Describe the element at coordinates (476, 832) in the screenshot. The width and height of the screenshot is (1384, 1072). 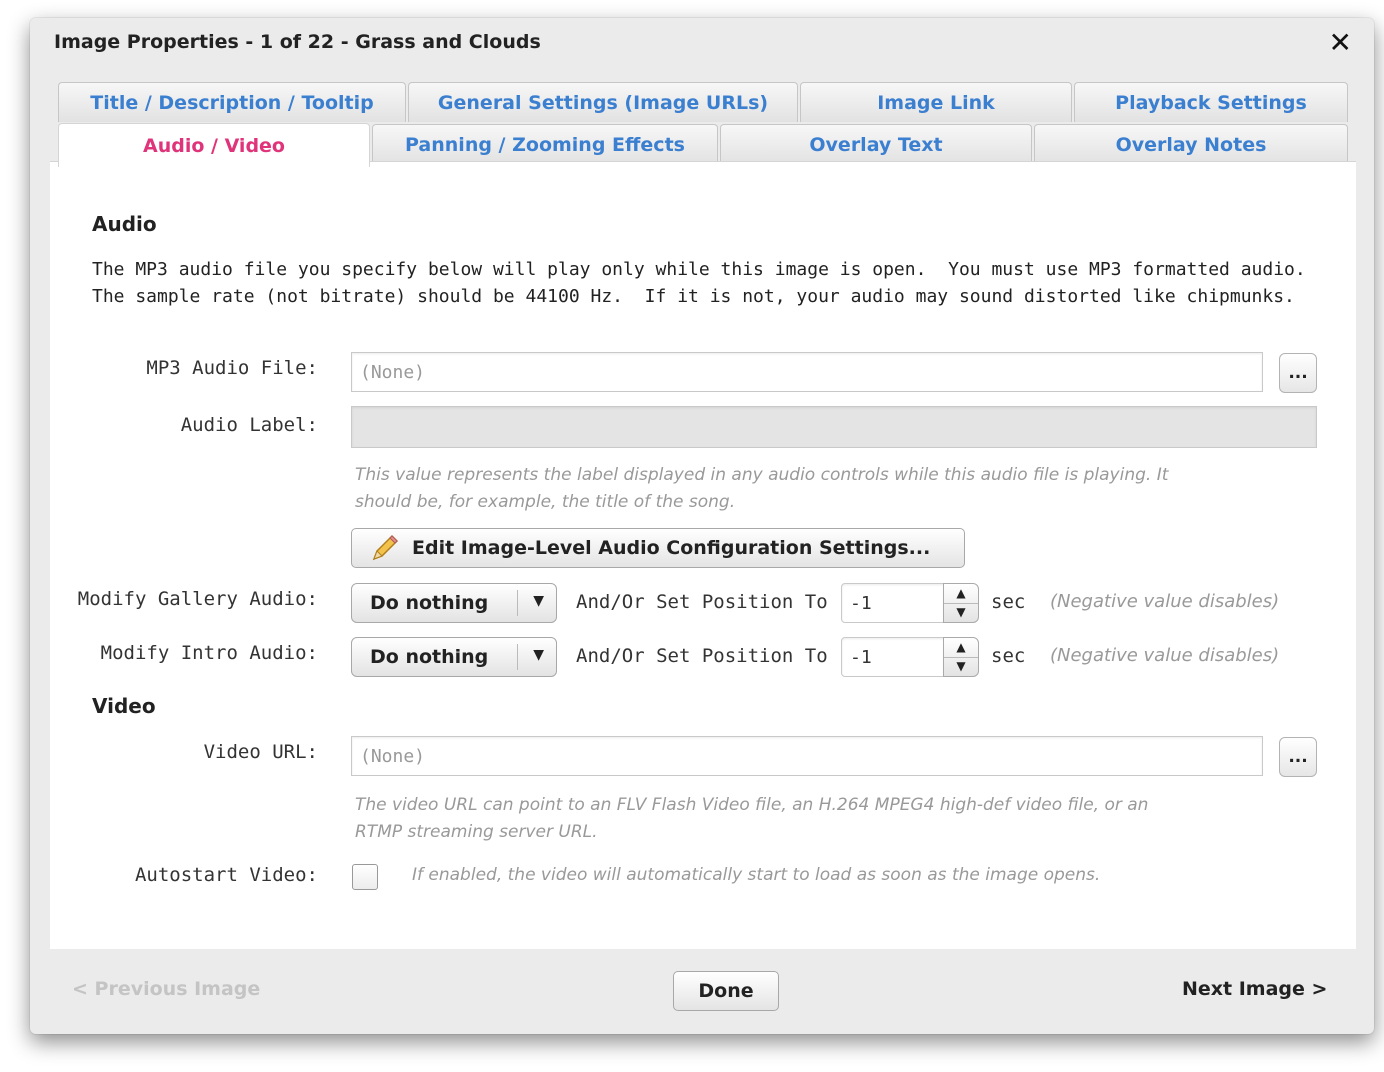
I see `video-url-hint-line2: RTMP streaming server URL.` at that location.